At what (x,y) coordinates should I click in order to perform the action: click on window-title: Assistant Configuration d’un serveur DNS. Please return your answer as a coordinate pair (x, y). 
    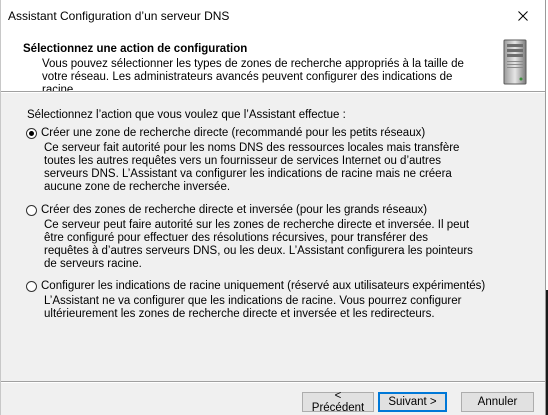
    Looking at the image, I should click on (119, 16).